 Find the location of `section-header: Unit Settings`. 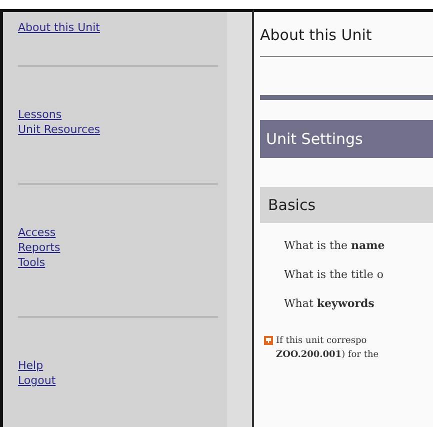

section-header: Unit Settings is located at coordinates (346, 139).